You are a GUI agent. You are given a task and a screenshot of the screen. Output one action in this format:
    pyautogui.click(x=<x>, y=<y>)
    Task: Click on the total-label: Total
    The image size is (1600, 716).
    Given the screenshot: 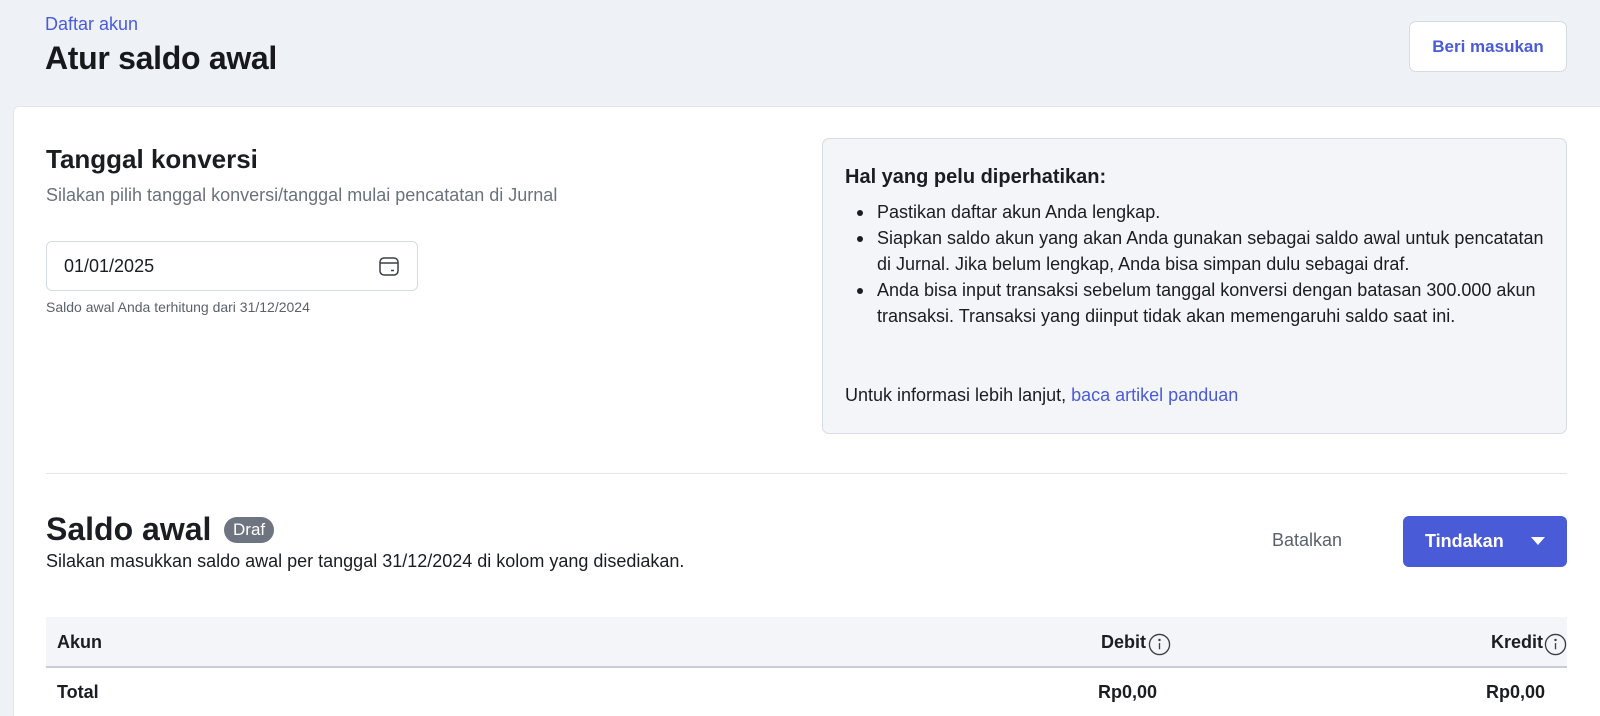 What is the action you would take?
    pyautogui.click(x=78, y=692)
    